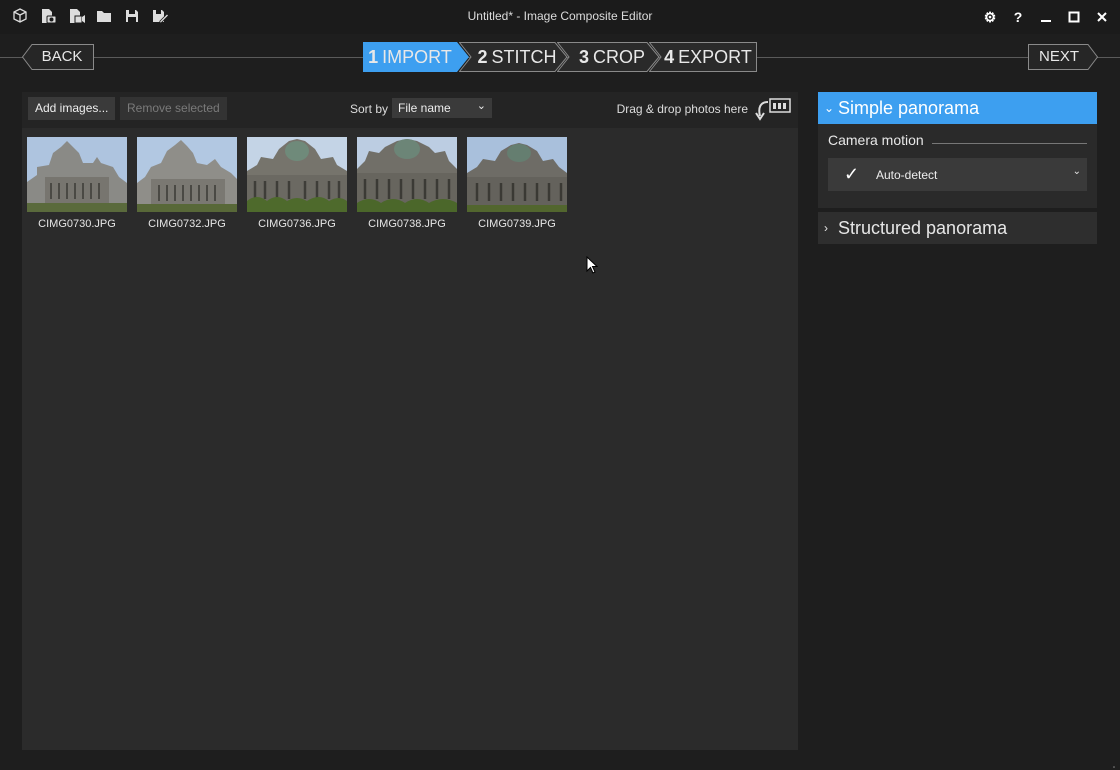 The image size is (1120, 770). I want to click on step-crop: 3 CROP, so click(609, 57).